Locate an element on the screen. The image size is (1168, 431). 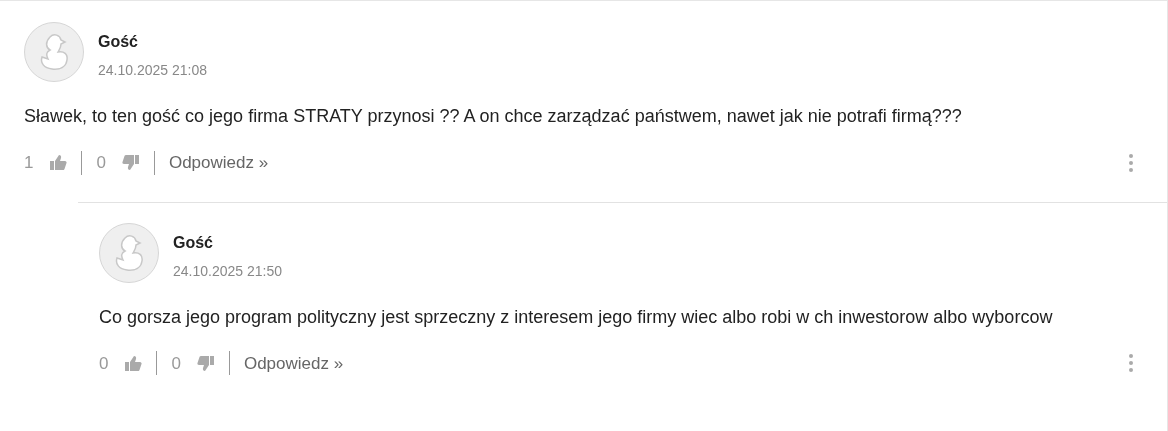
like-count: 1 is located at coordinates (29, 163).